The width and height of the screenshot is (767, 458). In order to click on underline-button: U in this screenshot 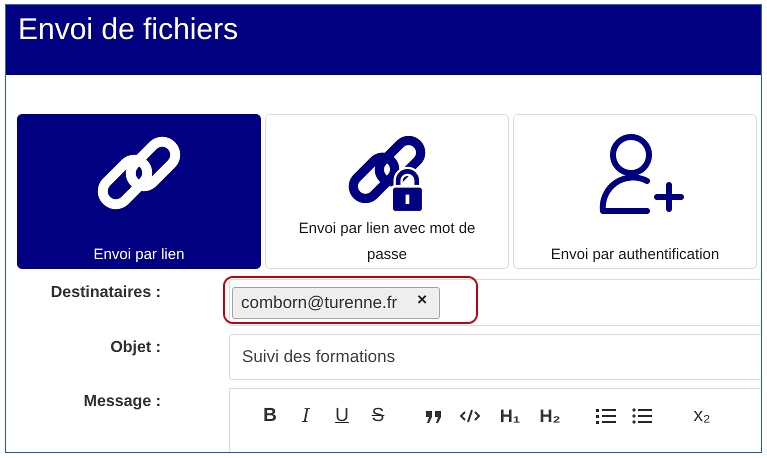, I will do `click(342, 416)`.